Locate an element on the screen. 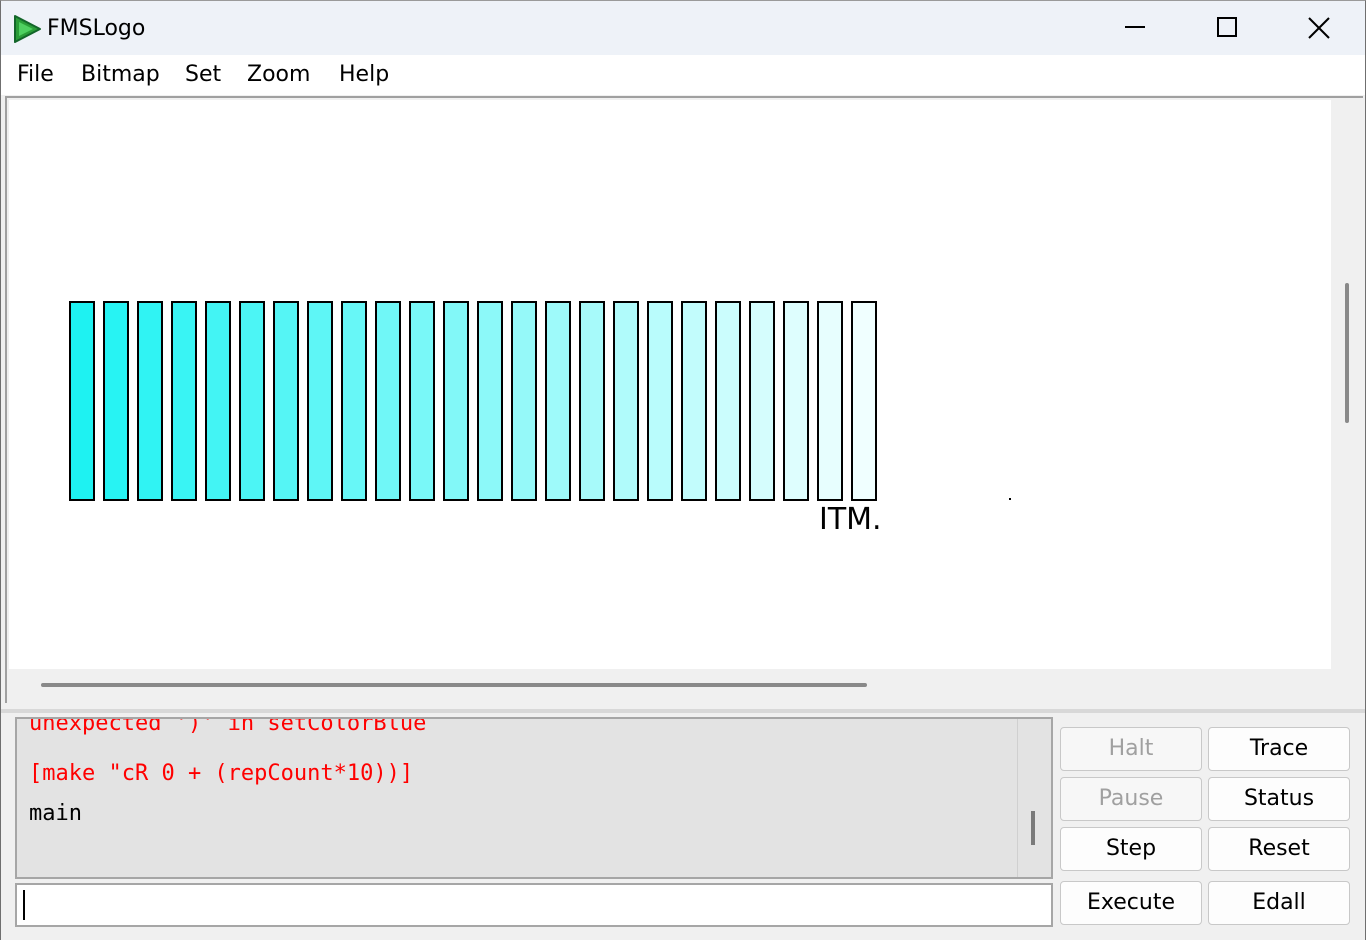 The height and width of the screenshot is (940, 1366). status-button: Status is located at coordinates (1279, 799).